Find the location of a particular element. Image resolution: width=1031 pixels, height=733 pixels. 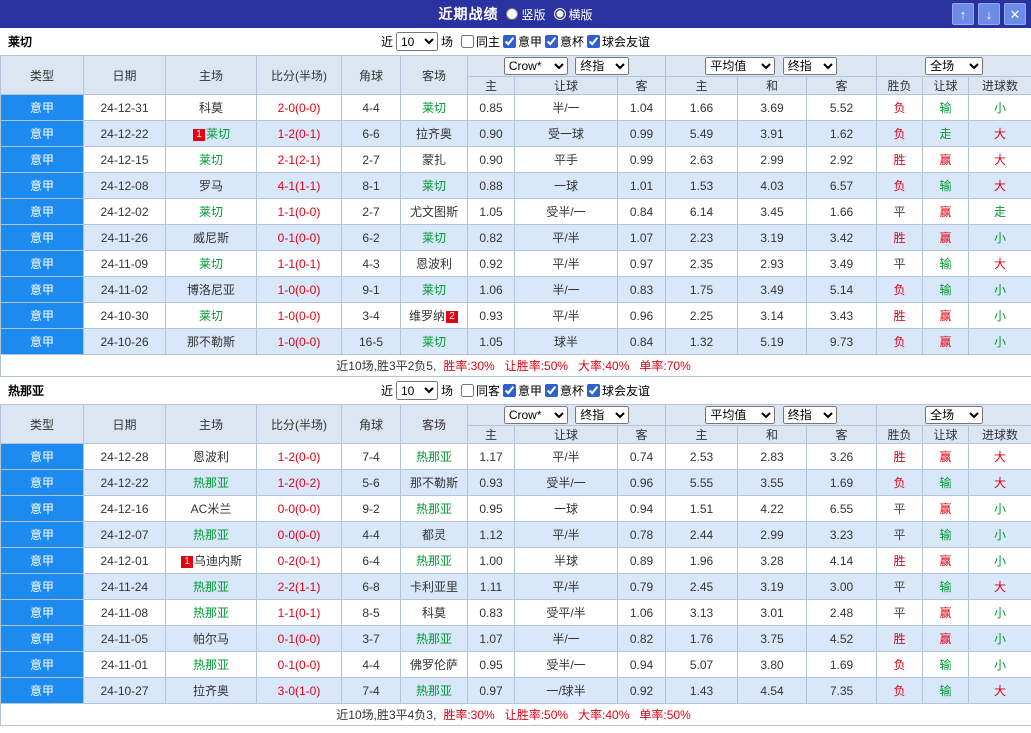

result-outcome: 平 is located at coordinates (900, 612).